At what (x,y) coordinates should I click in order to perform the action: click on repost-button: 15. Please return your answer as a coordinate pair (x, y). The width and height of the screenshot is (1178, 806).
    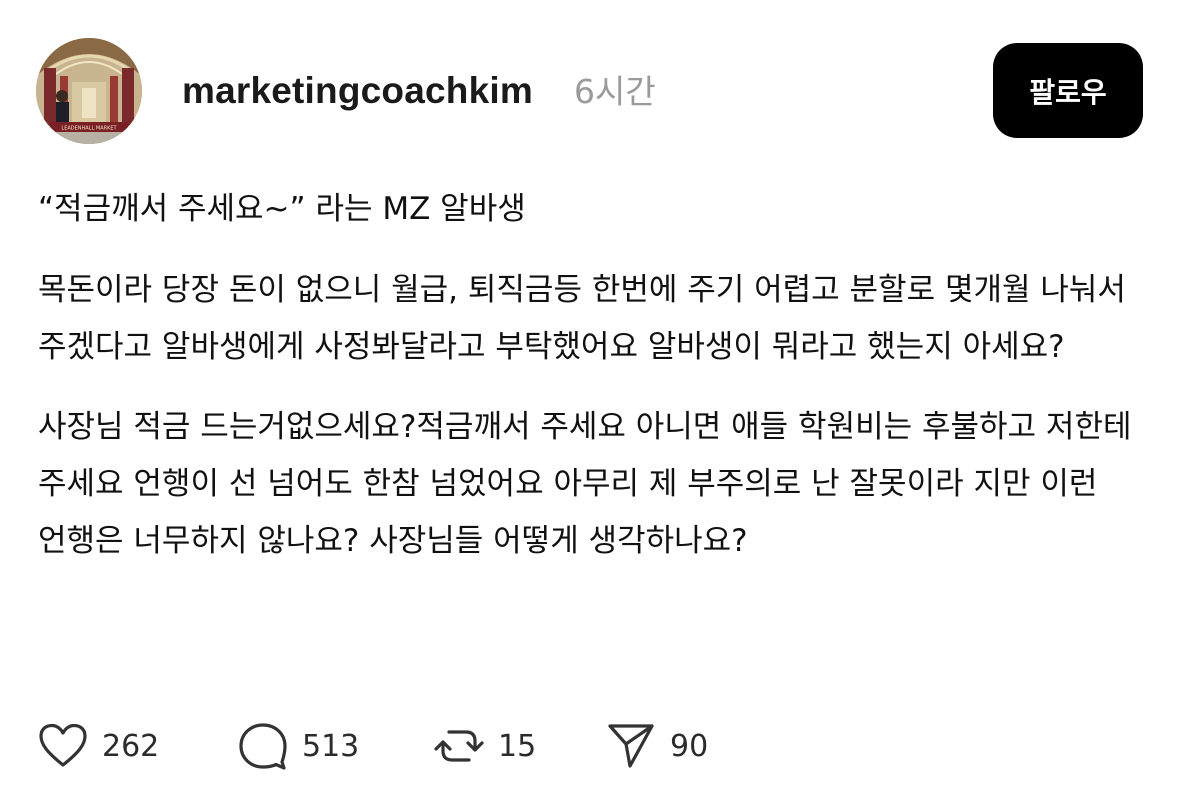
    Looking at the image, I should click on (520, 746).